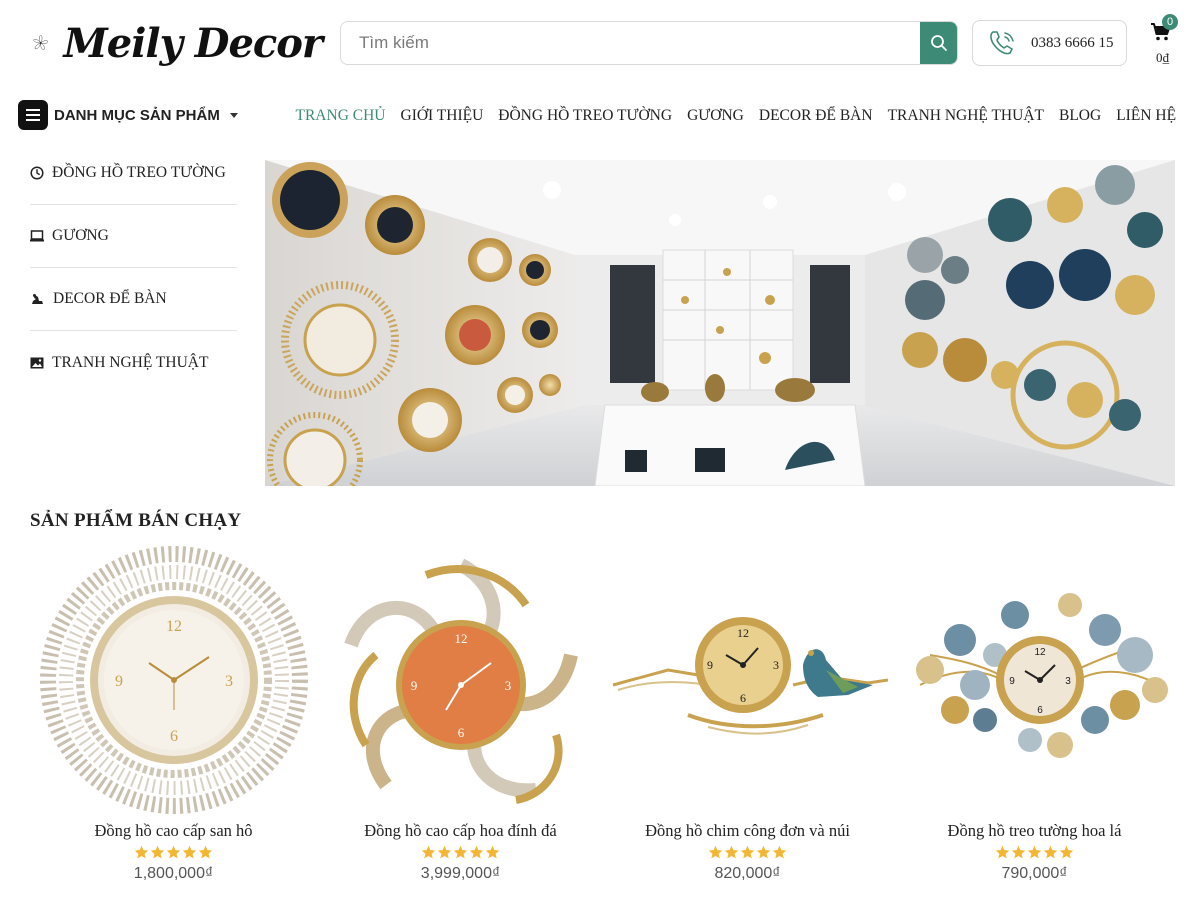  What do you see at coordinates (816, 116) in the screenshot?
I see `nav-item-desk-decor: DECOR ĐỂ BÀN` at bounding box center [816, 116].